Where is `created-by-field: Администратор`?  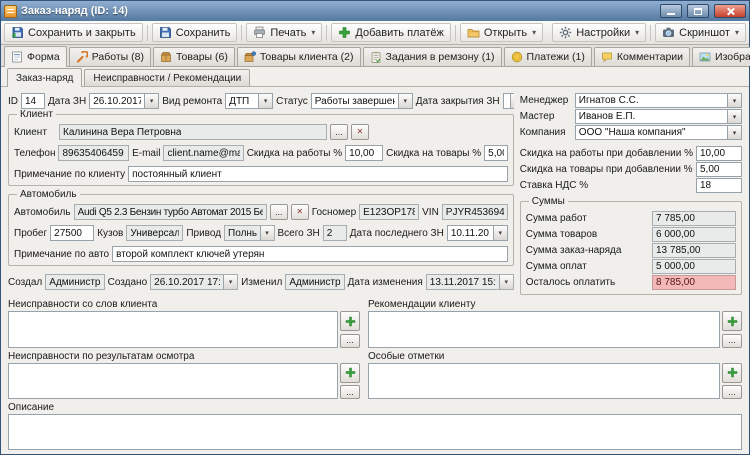
created-by-field: Администратор is located at coordinates (75, 282).